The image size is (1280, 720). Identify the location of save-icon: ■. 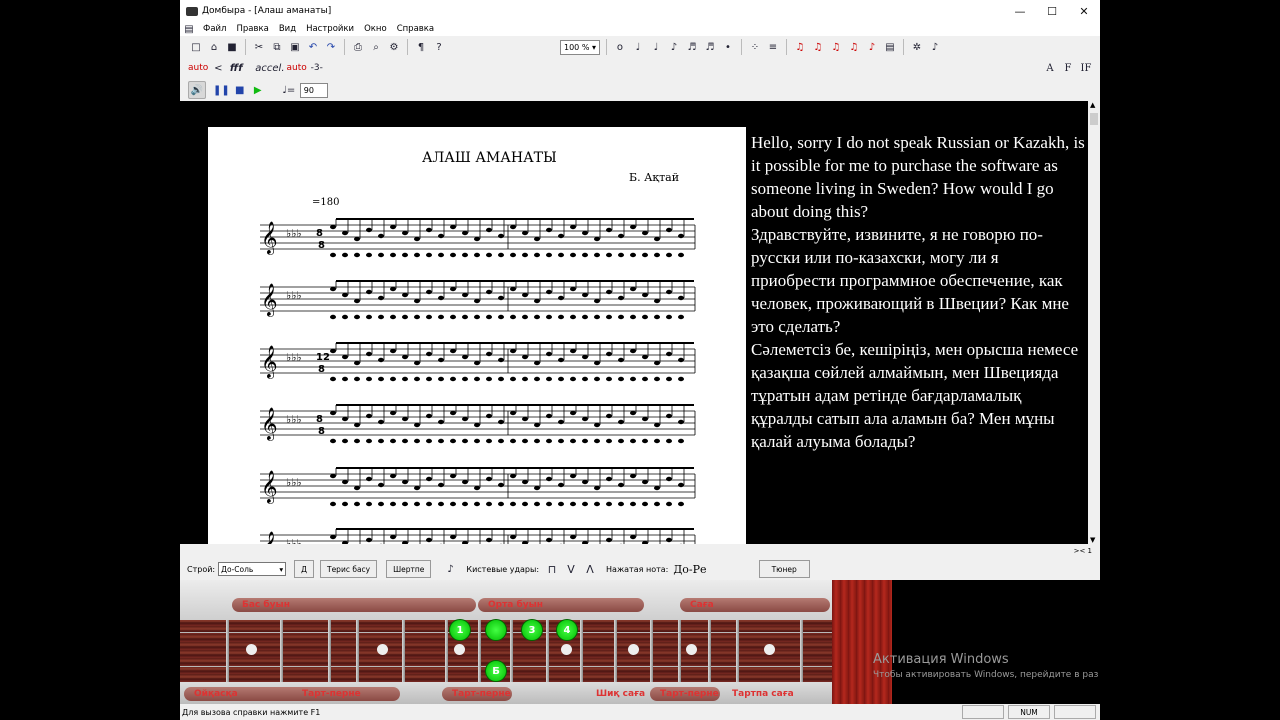
(232, 47).